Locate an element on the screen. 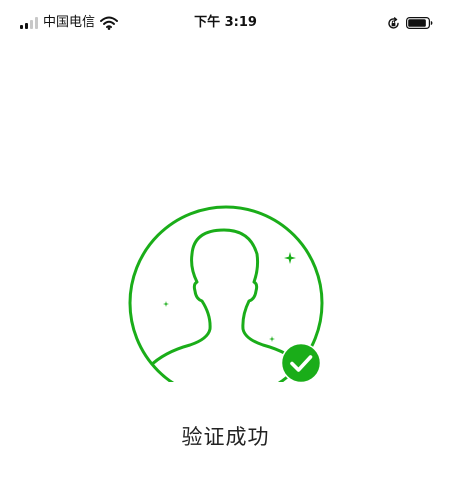 Image resolution: width=451 pixels, height=482 pixels. status-bar-time: 下午 3:19 is located at coordinates (225, 22).